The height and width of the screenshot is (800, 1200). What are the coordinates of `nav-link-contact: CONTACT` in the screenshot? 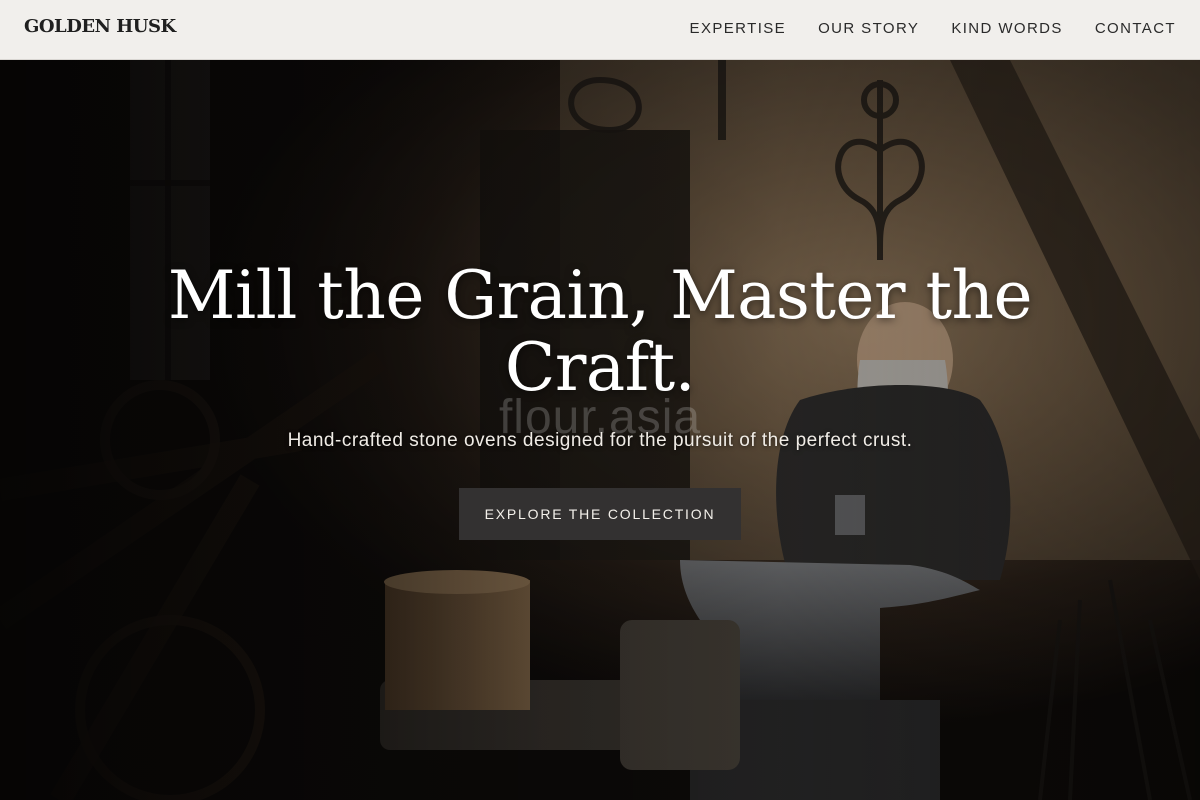 It's located at (1135, 28).